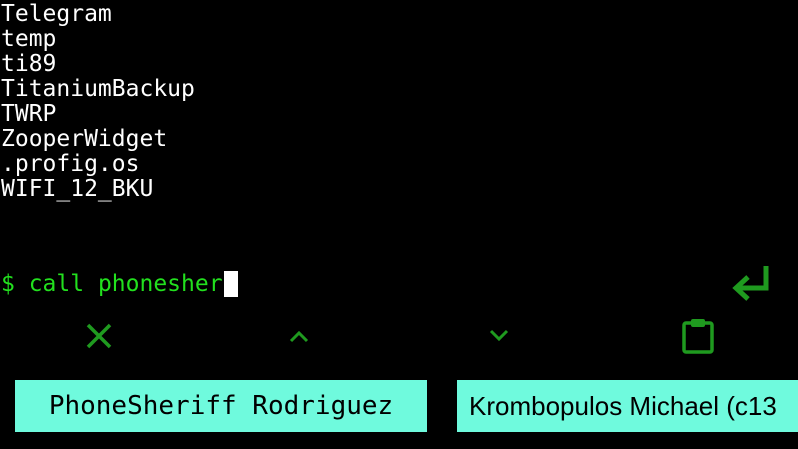  I want to click on clear-button, so click(99, 336).